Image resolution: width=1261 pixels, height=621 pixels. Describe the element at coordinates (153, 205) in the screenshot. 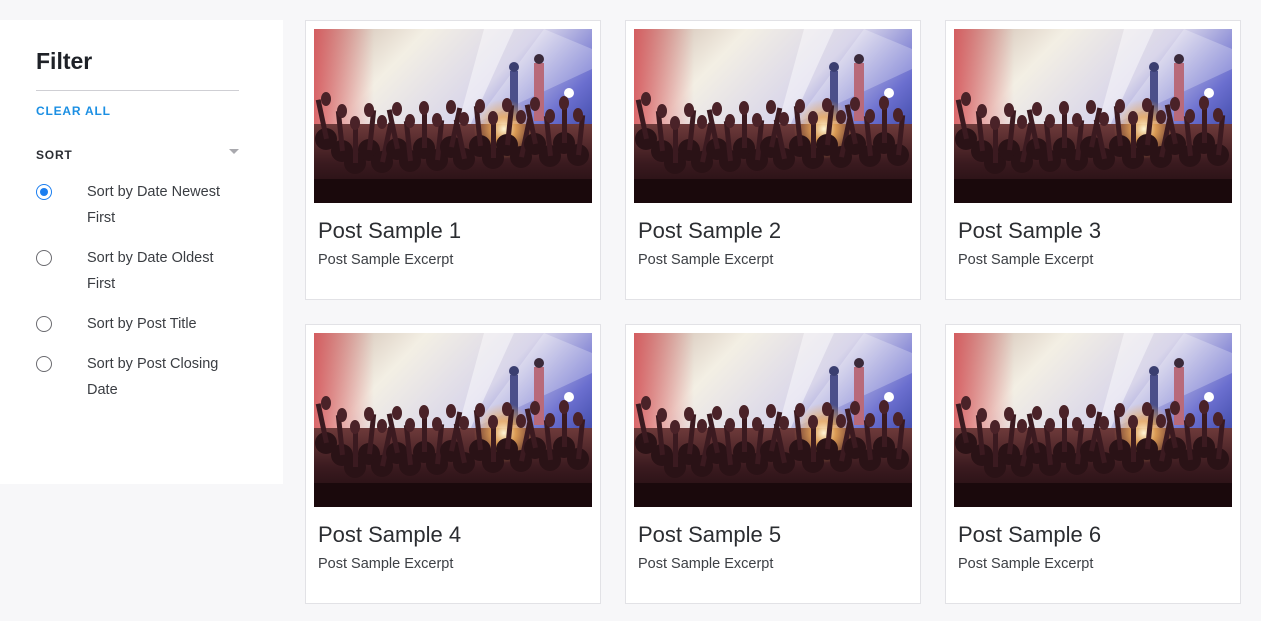

I see `sort-option-label: Sort by Date Newest First` at that location.